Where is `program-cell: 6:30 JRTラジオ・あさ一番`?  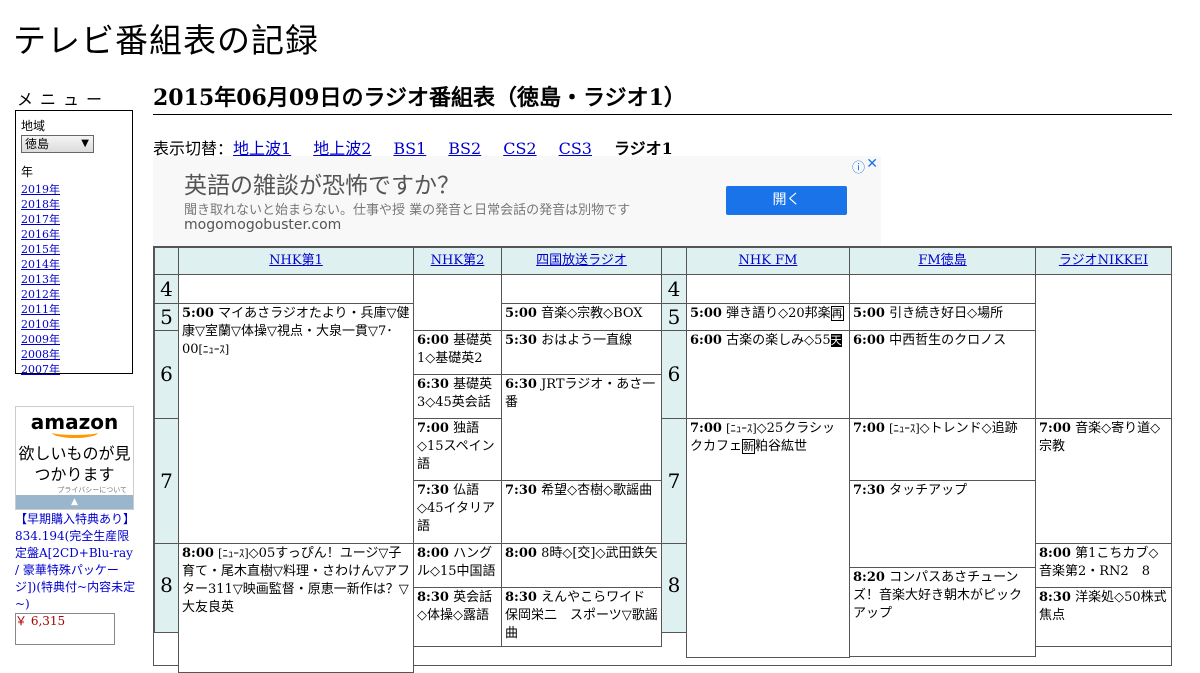
program-cell: 6:30 JRTラジオ・あさ一番 is located at coordinates (581, 427).